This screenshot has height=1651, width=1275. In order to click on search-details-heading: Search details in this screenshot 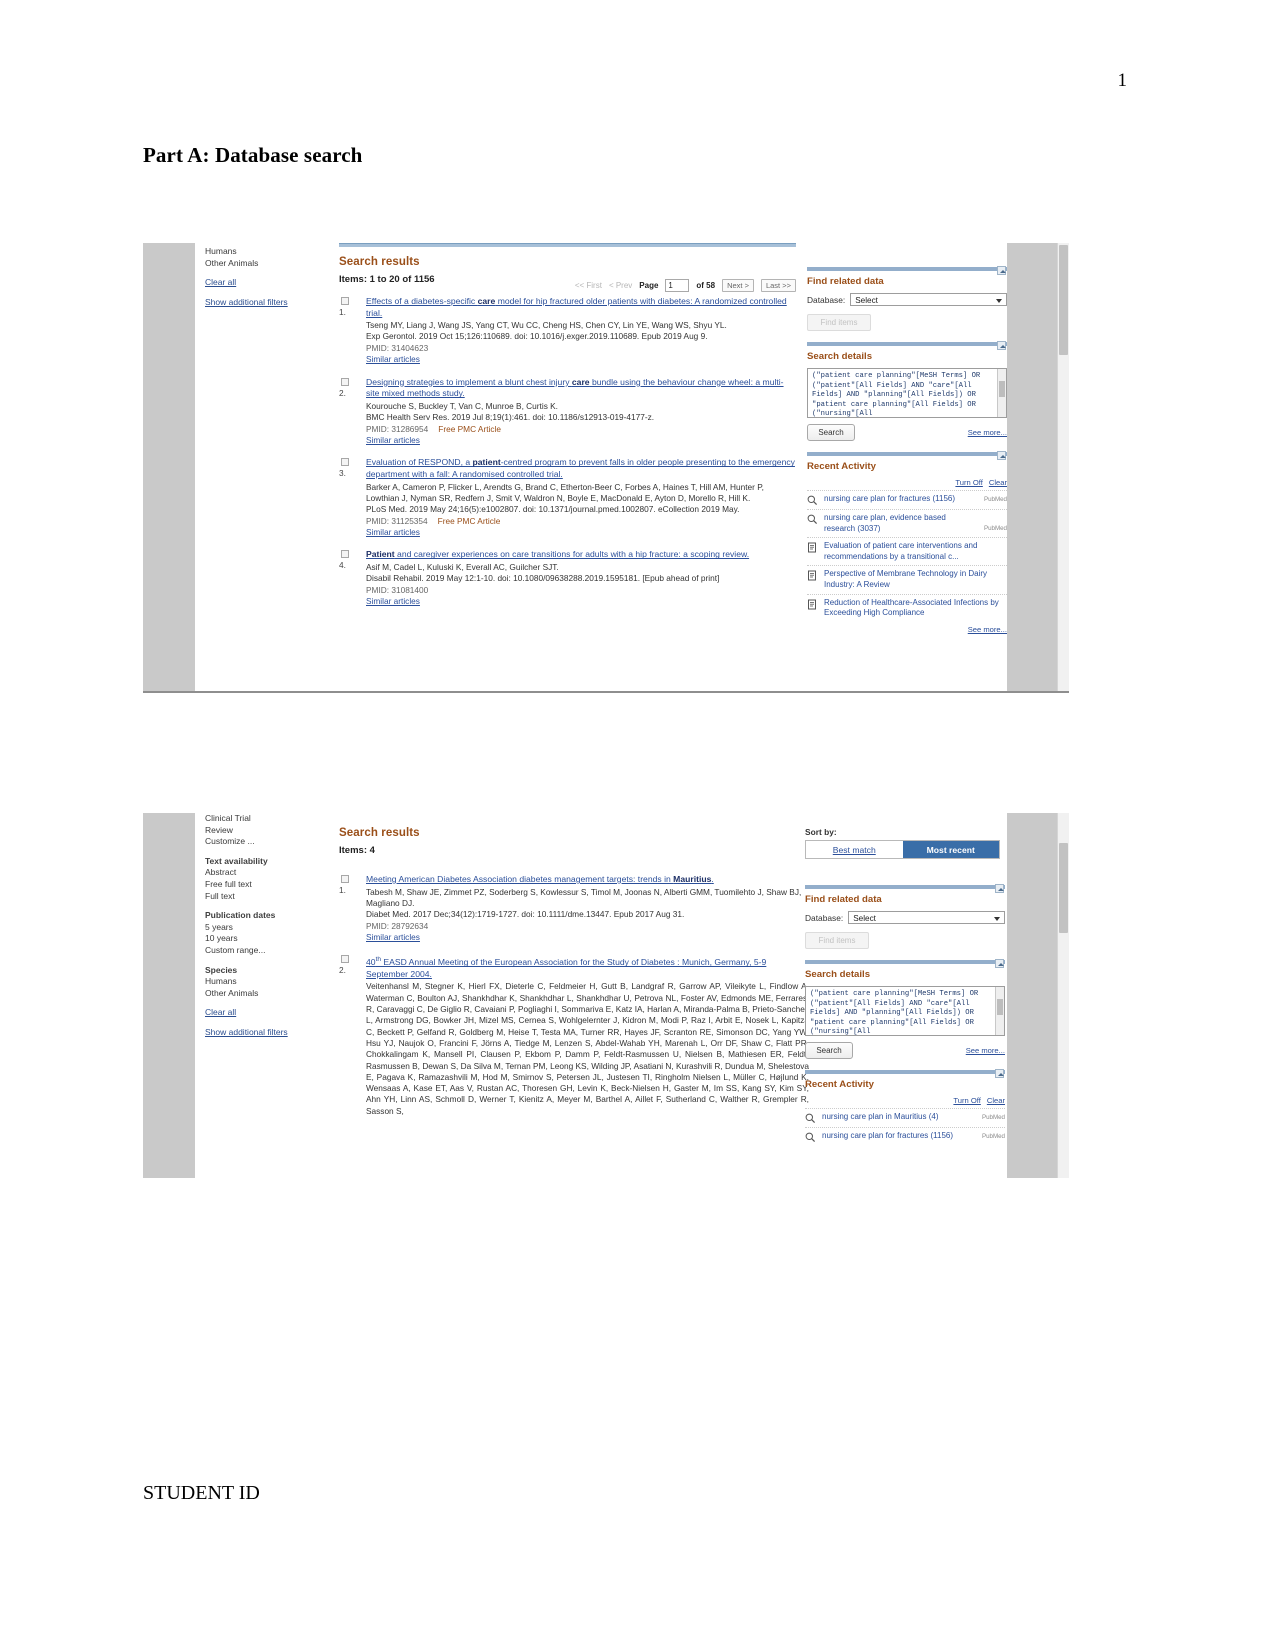, I will do `click(838, 974)`.